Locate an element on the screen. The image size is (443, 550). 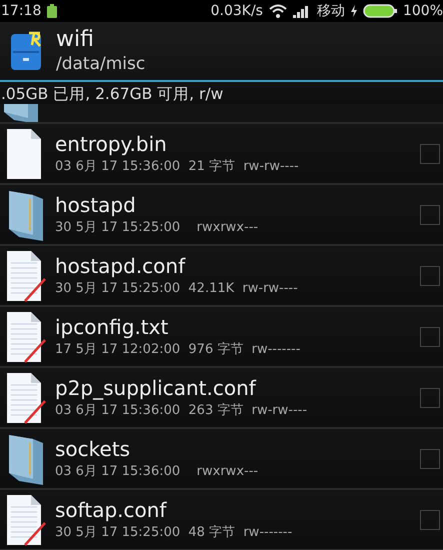
file-row: sockets 03 6月 17 15:36:00 rwxrwx--- is located at coordinates (221, 459).